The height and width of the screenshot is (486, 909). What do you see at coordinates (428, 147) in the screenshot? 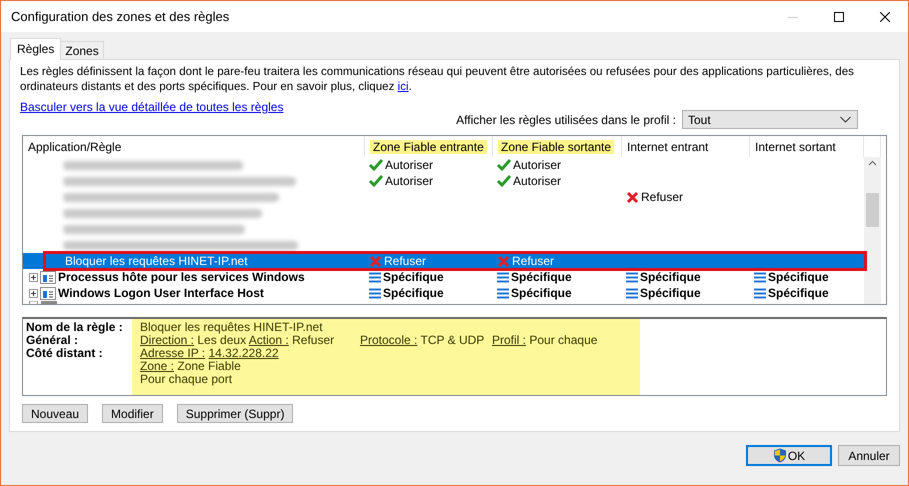
I see `column-header: Zone Fiable entrante` at bounding box center [428, 147].